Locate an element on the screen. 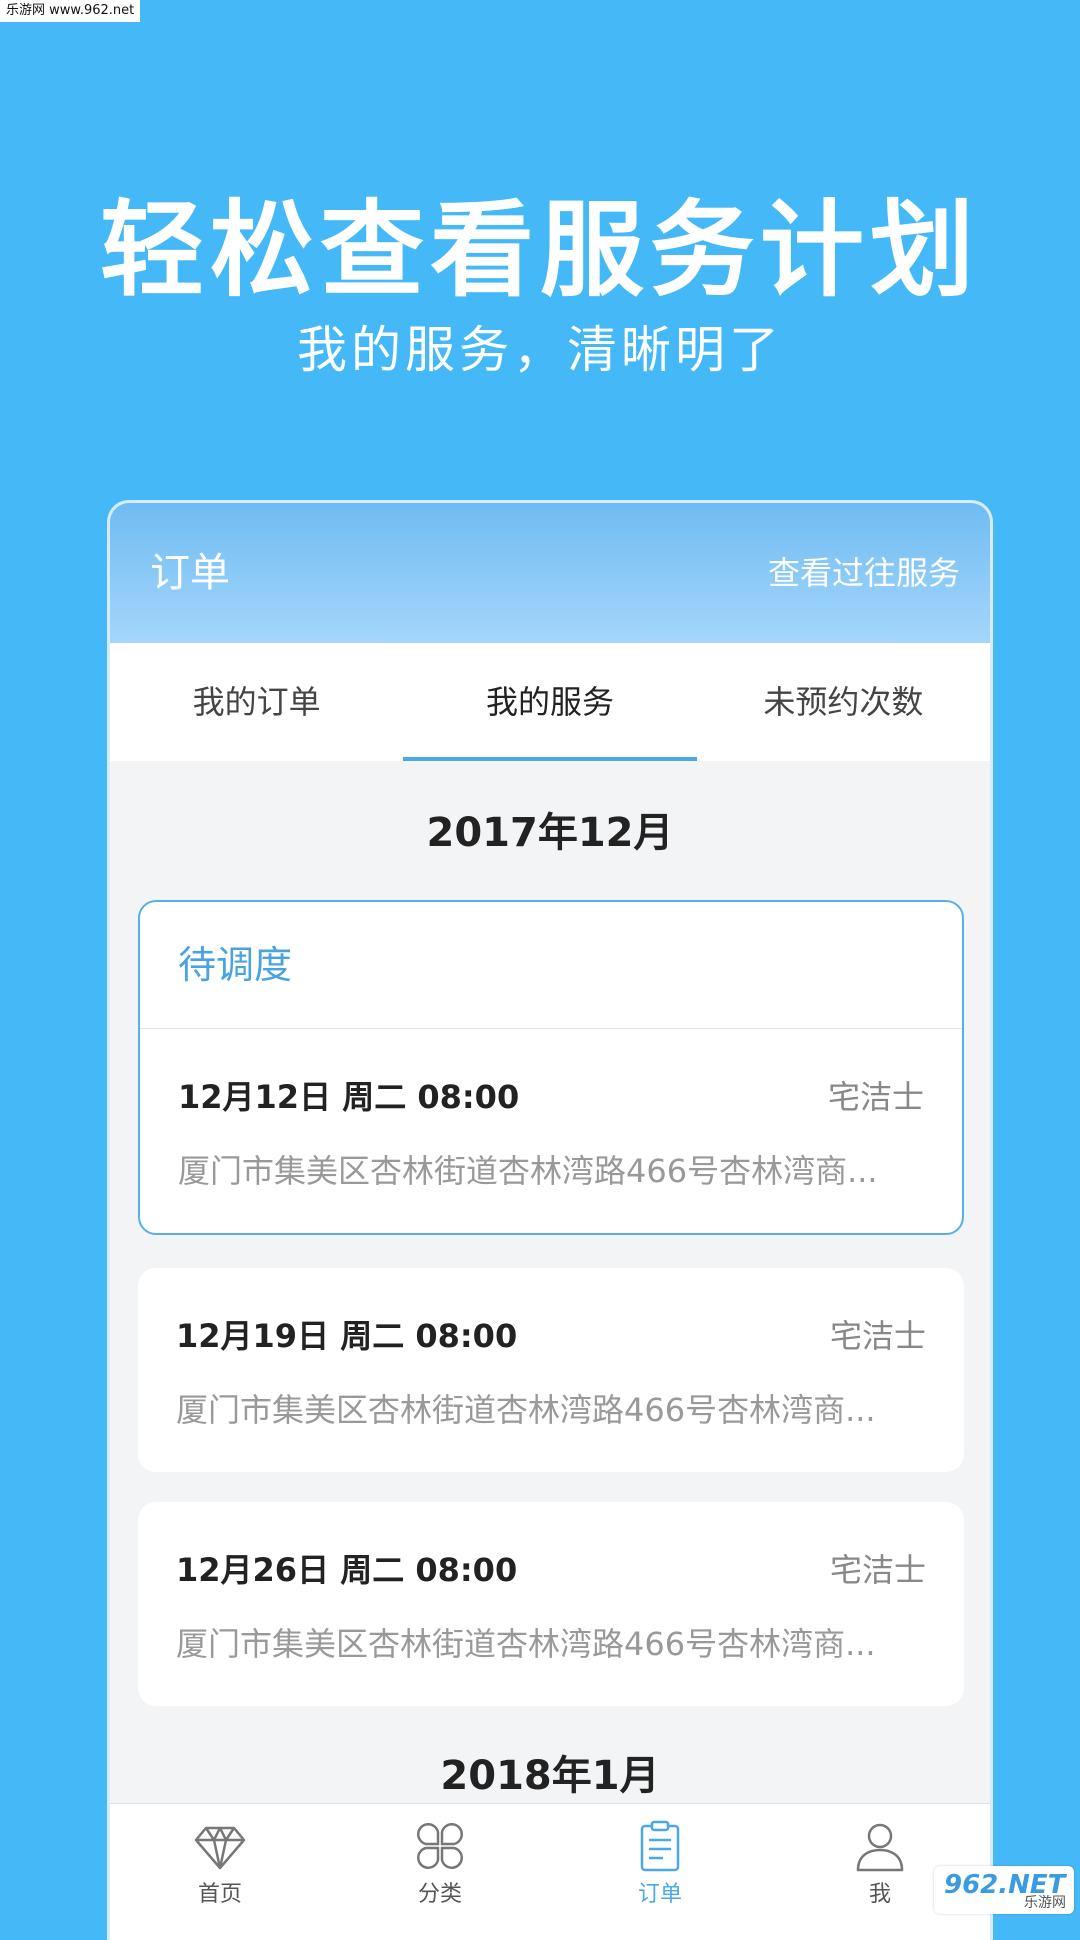 The height and width of the screenshot is (1940, 1080). grid-petals-icon is located at coordinates (440, 1846).